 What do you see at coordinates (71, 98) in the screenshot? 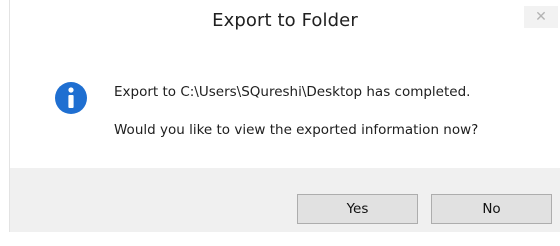
I see `info-icon` at bounding box center [71, 98].